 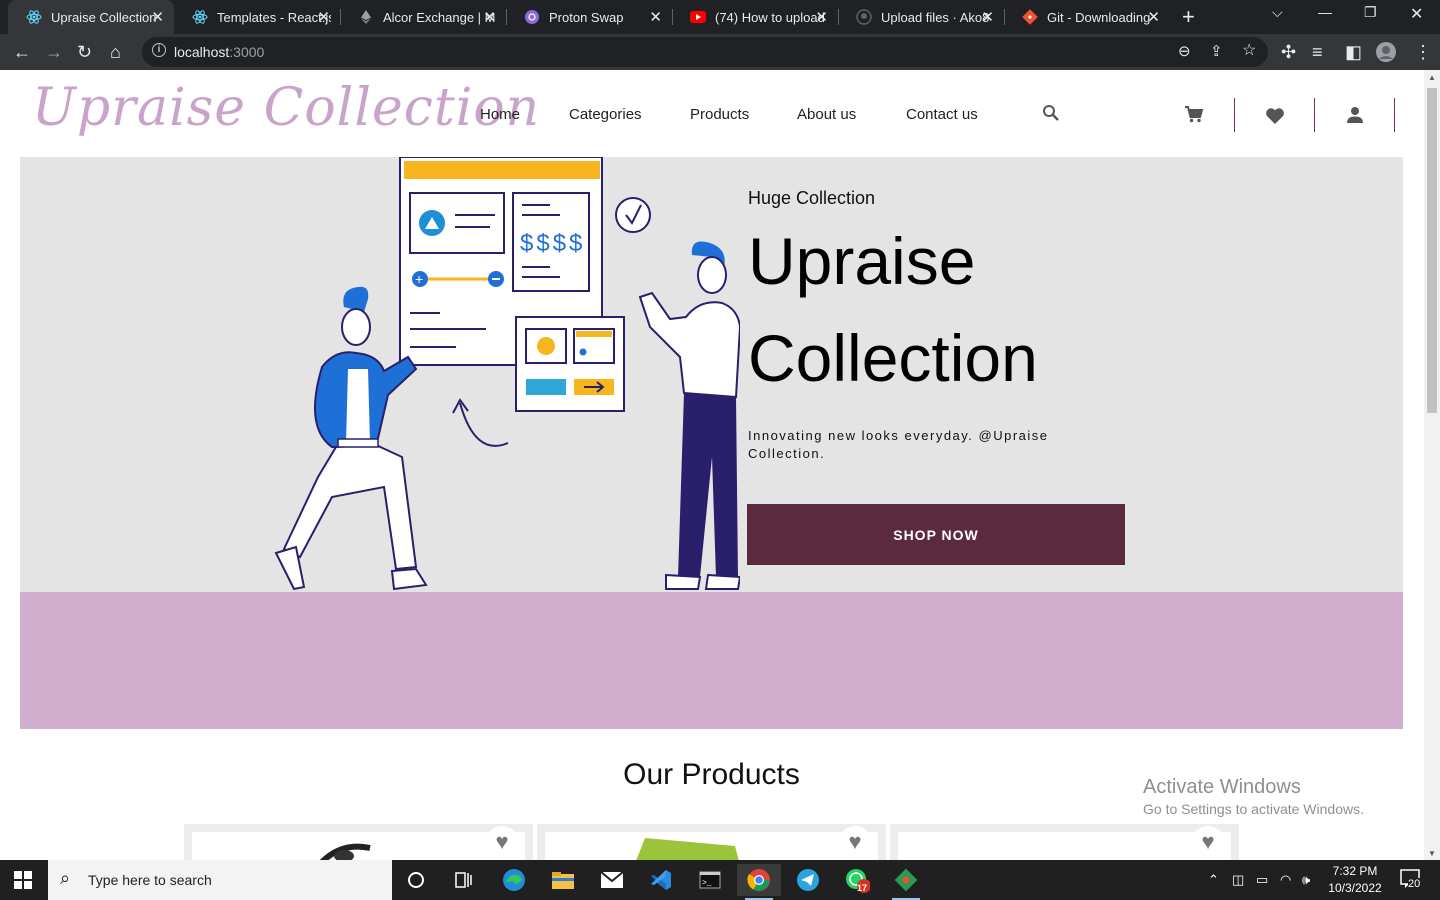 What do you see at coordinates (1423, 52) in the screenshot?
I see `browser-menu-icon: ⋮` at bounding box center [1423, 52].